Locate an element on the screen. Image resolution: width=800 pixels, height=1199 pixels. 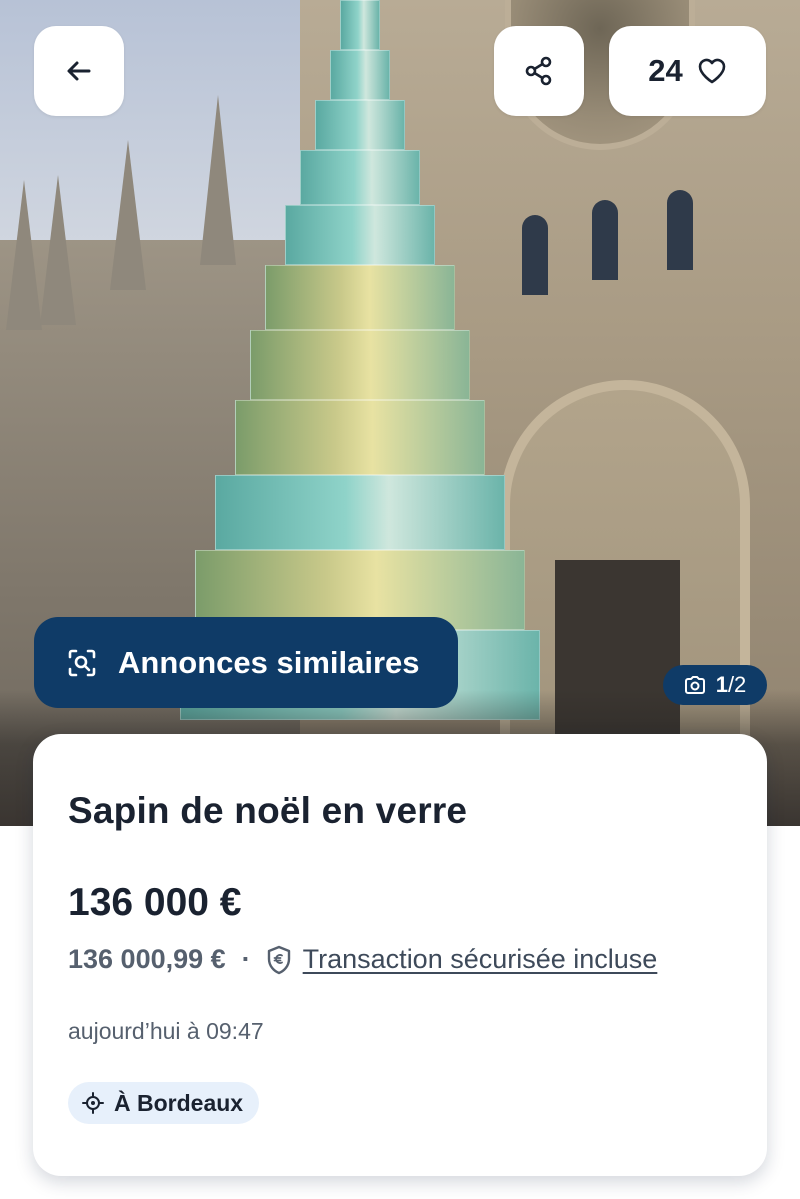
search-image-icon is located at coordinates (82, 663).